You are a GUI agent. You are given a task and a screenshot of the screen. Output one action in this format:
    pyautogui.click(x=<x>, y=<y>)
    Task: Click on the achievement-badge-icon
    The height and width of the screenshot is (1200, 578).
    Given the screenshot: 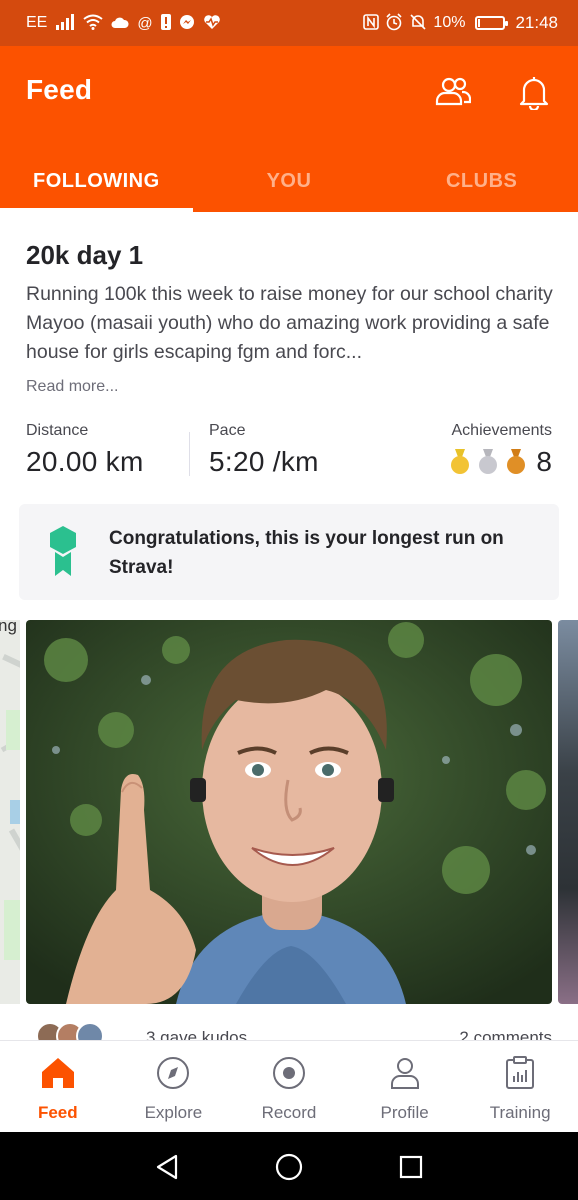 What is the action you would take?
    pyautogui.click(x=63, y=551)
    